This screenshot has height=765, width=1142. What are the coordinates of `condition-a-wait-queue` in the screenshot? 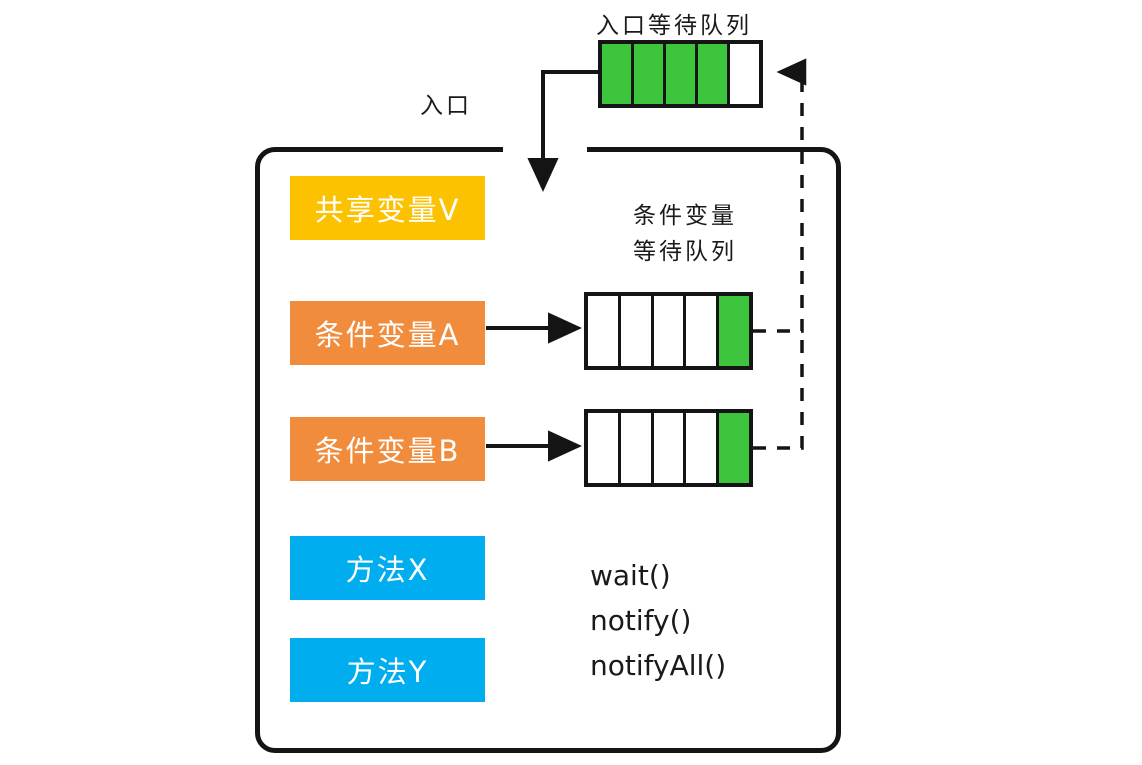 It's located at (668, 331).